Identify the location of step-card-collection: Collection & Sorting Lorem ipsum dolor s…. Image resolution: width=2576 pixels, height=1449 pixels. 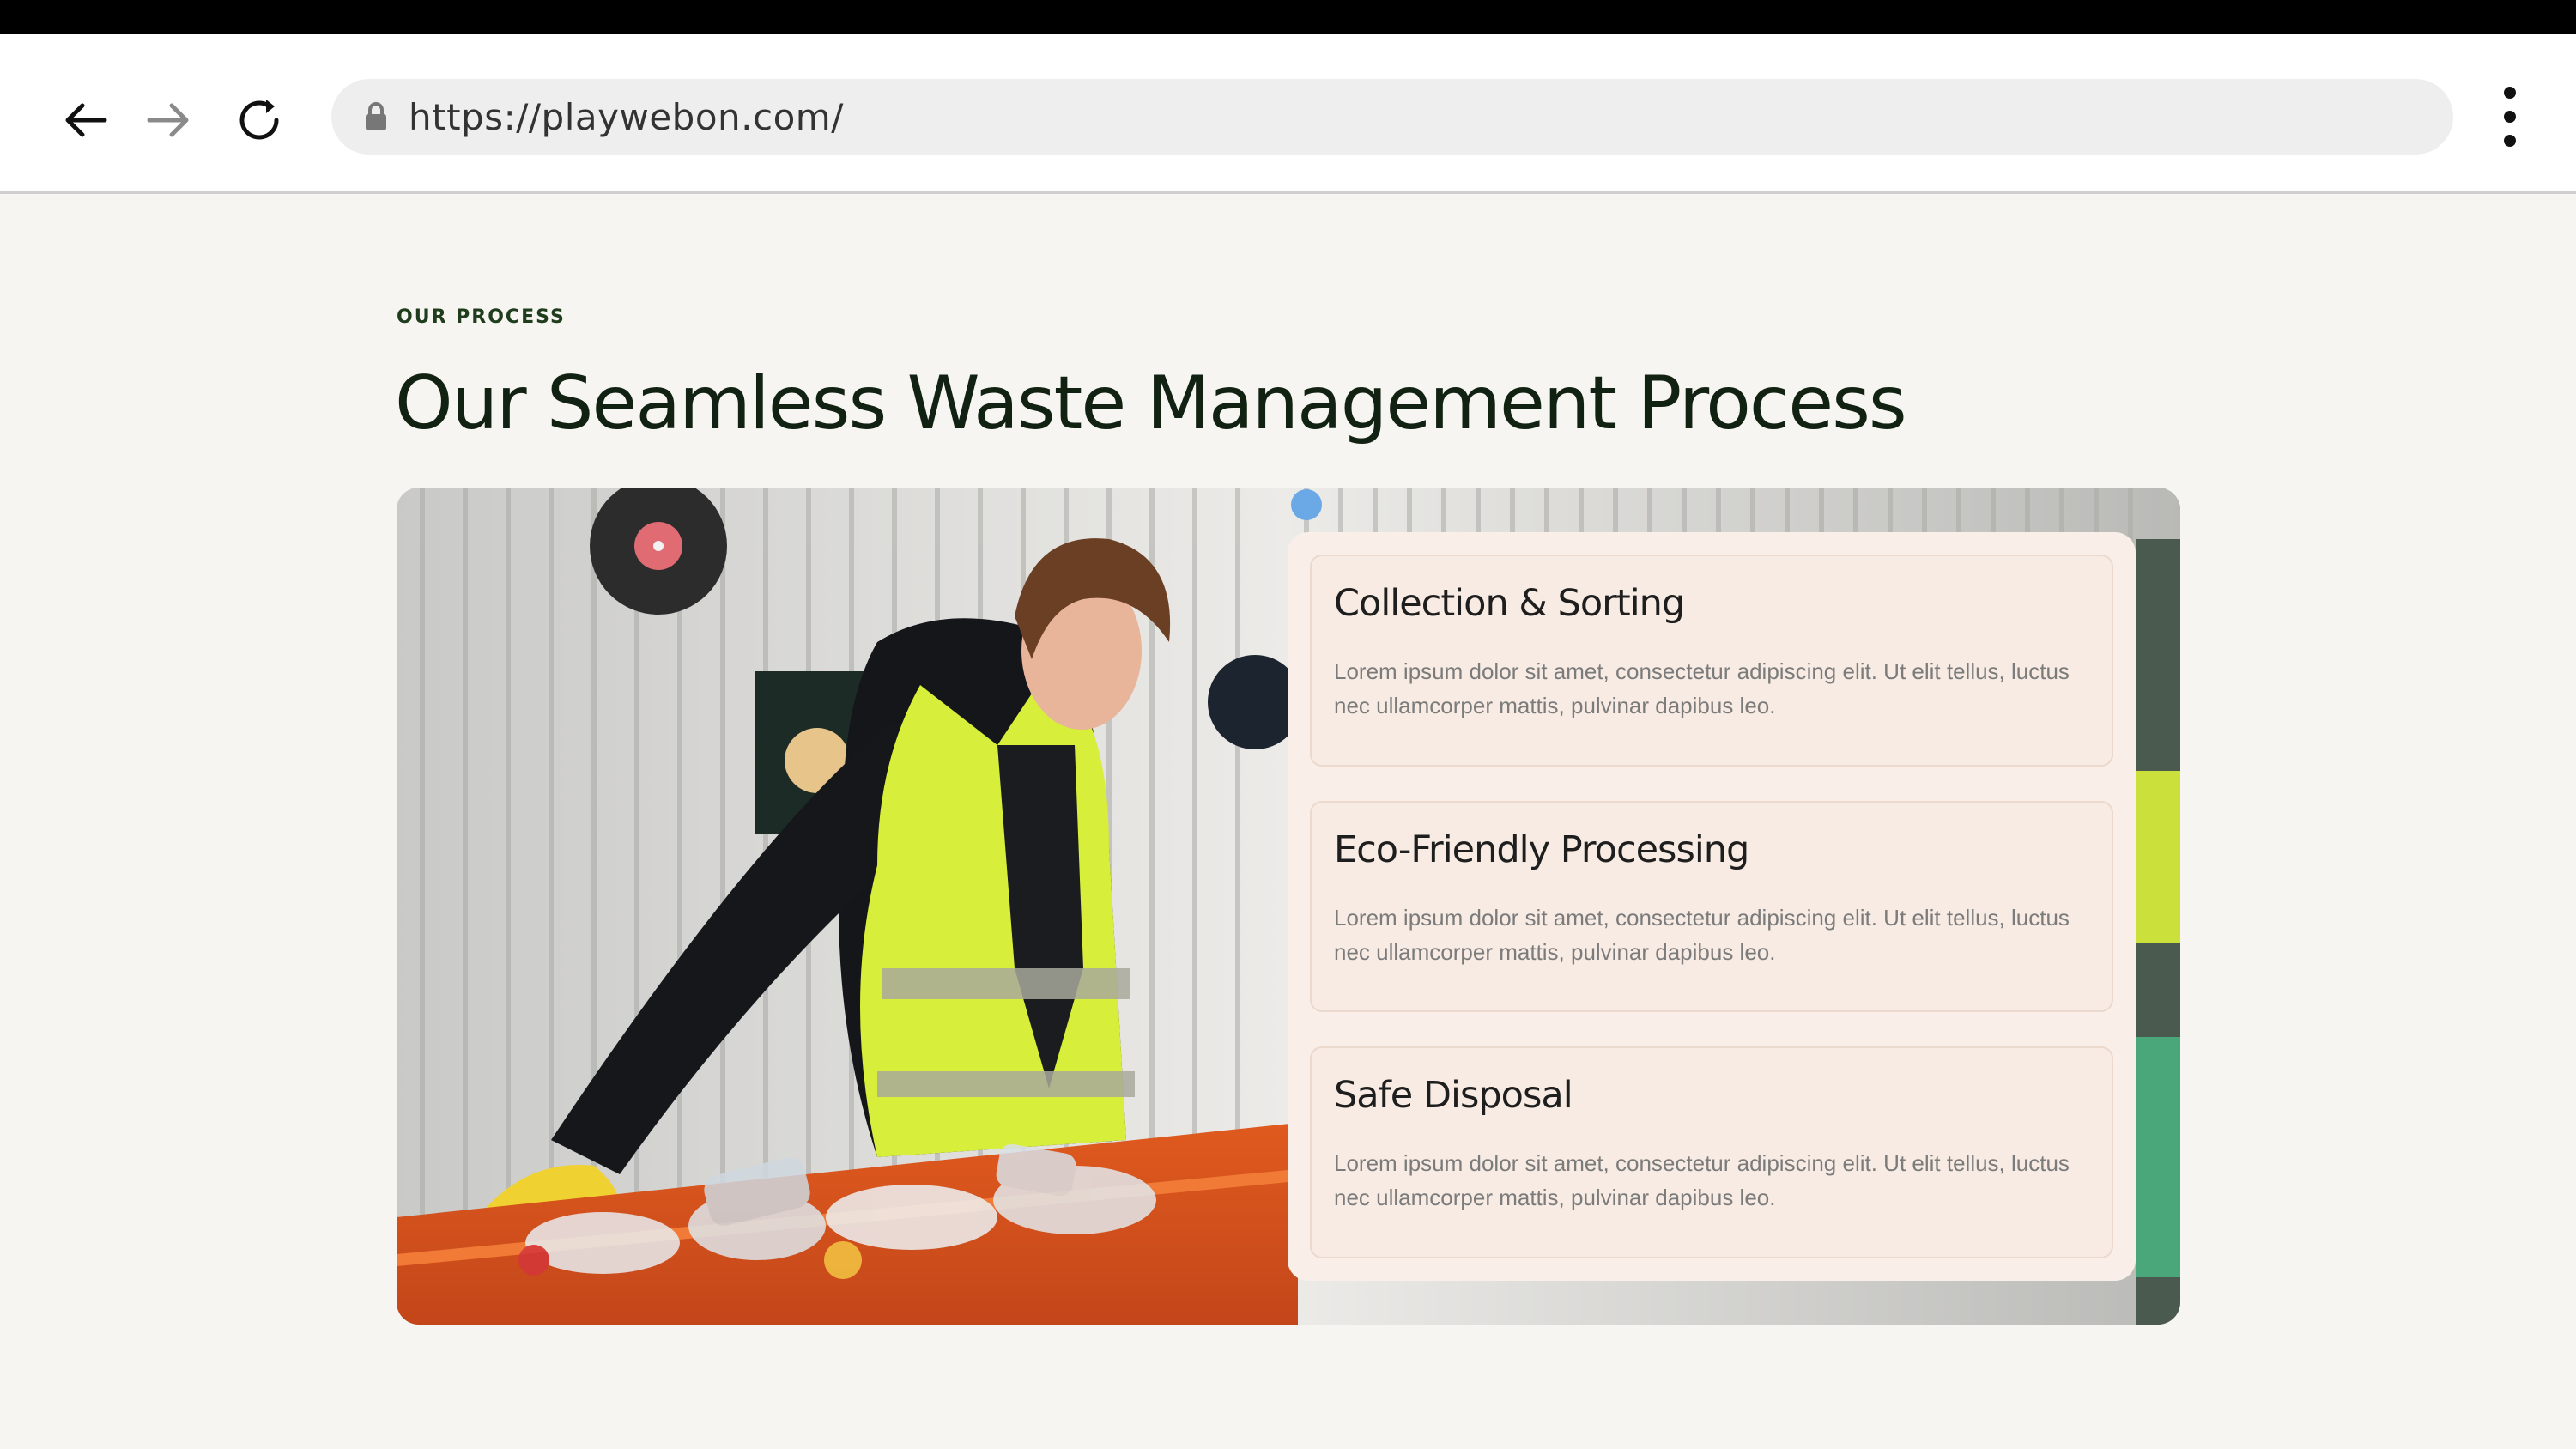
(1711, 661).